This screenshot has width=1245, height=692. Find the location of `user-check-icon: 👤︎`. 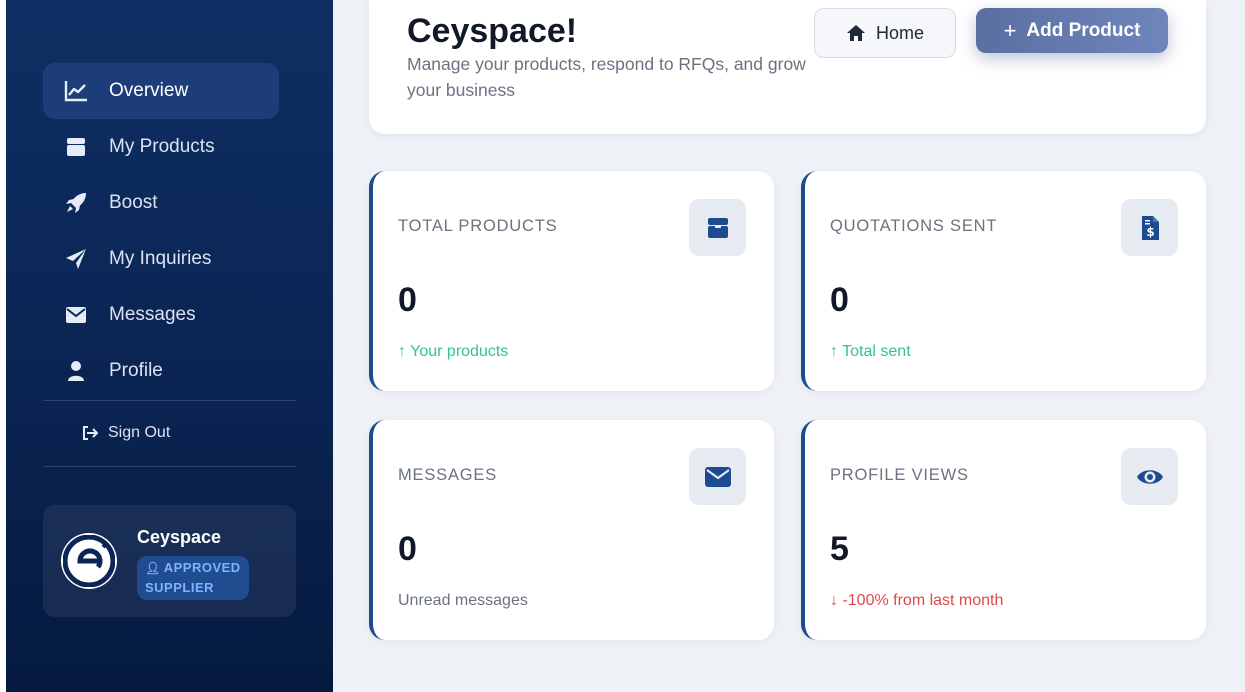

user-check-icon: 👤︎ is located at coordinates (153, 568).